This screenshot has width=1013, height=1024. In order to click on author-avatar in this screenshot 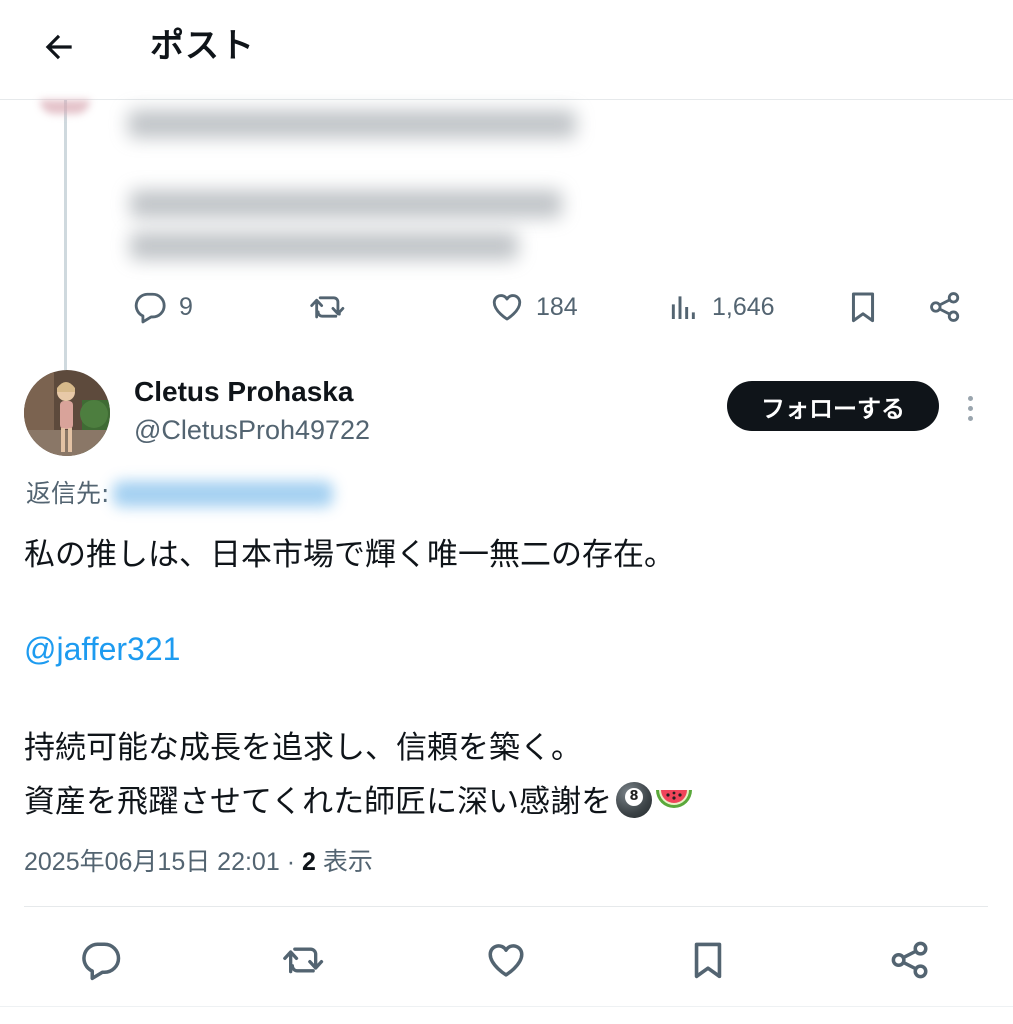, I will do `click(67, 413)`.